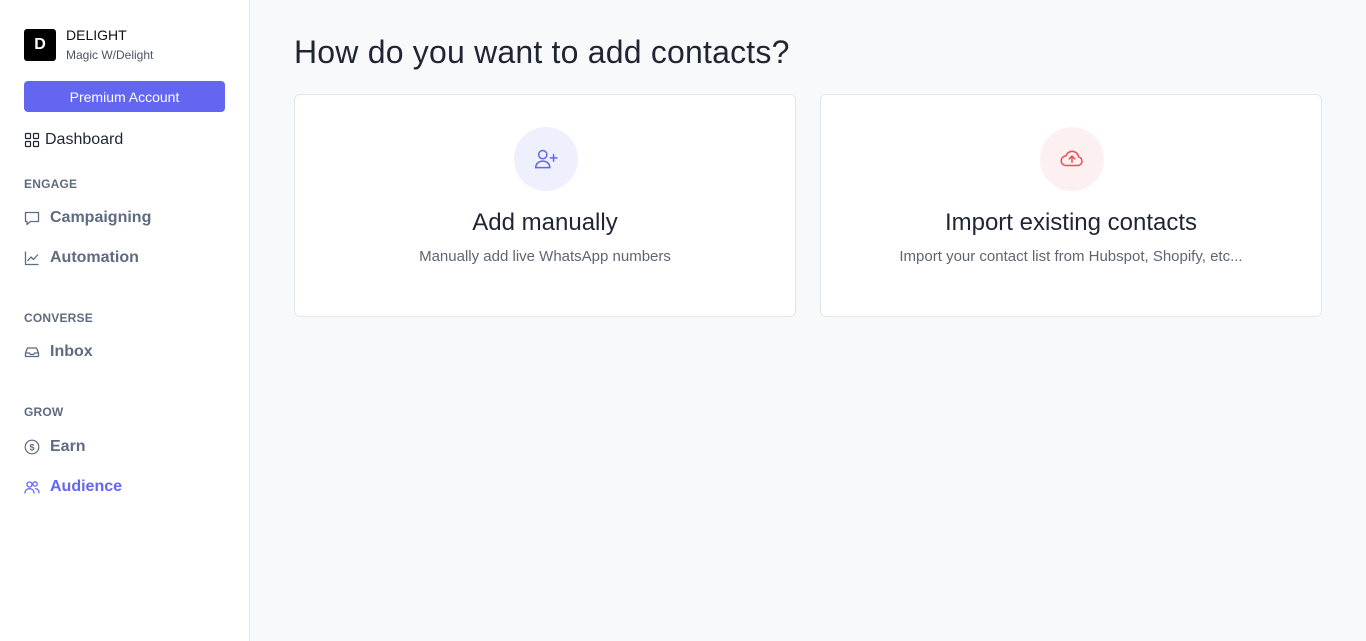 This screenshot has width=1366, height=641. I want to click on brand-logo: D, so click(40, 44).